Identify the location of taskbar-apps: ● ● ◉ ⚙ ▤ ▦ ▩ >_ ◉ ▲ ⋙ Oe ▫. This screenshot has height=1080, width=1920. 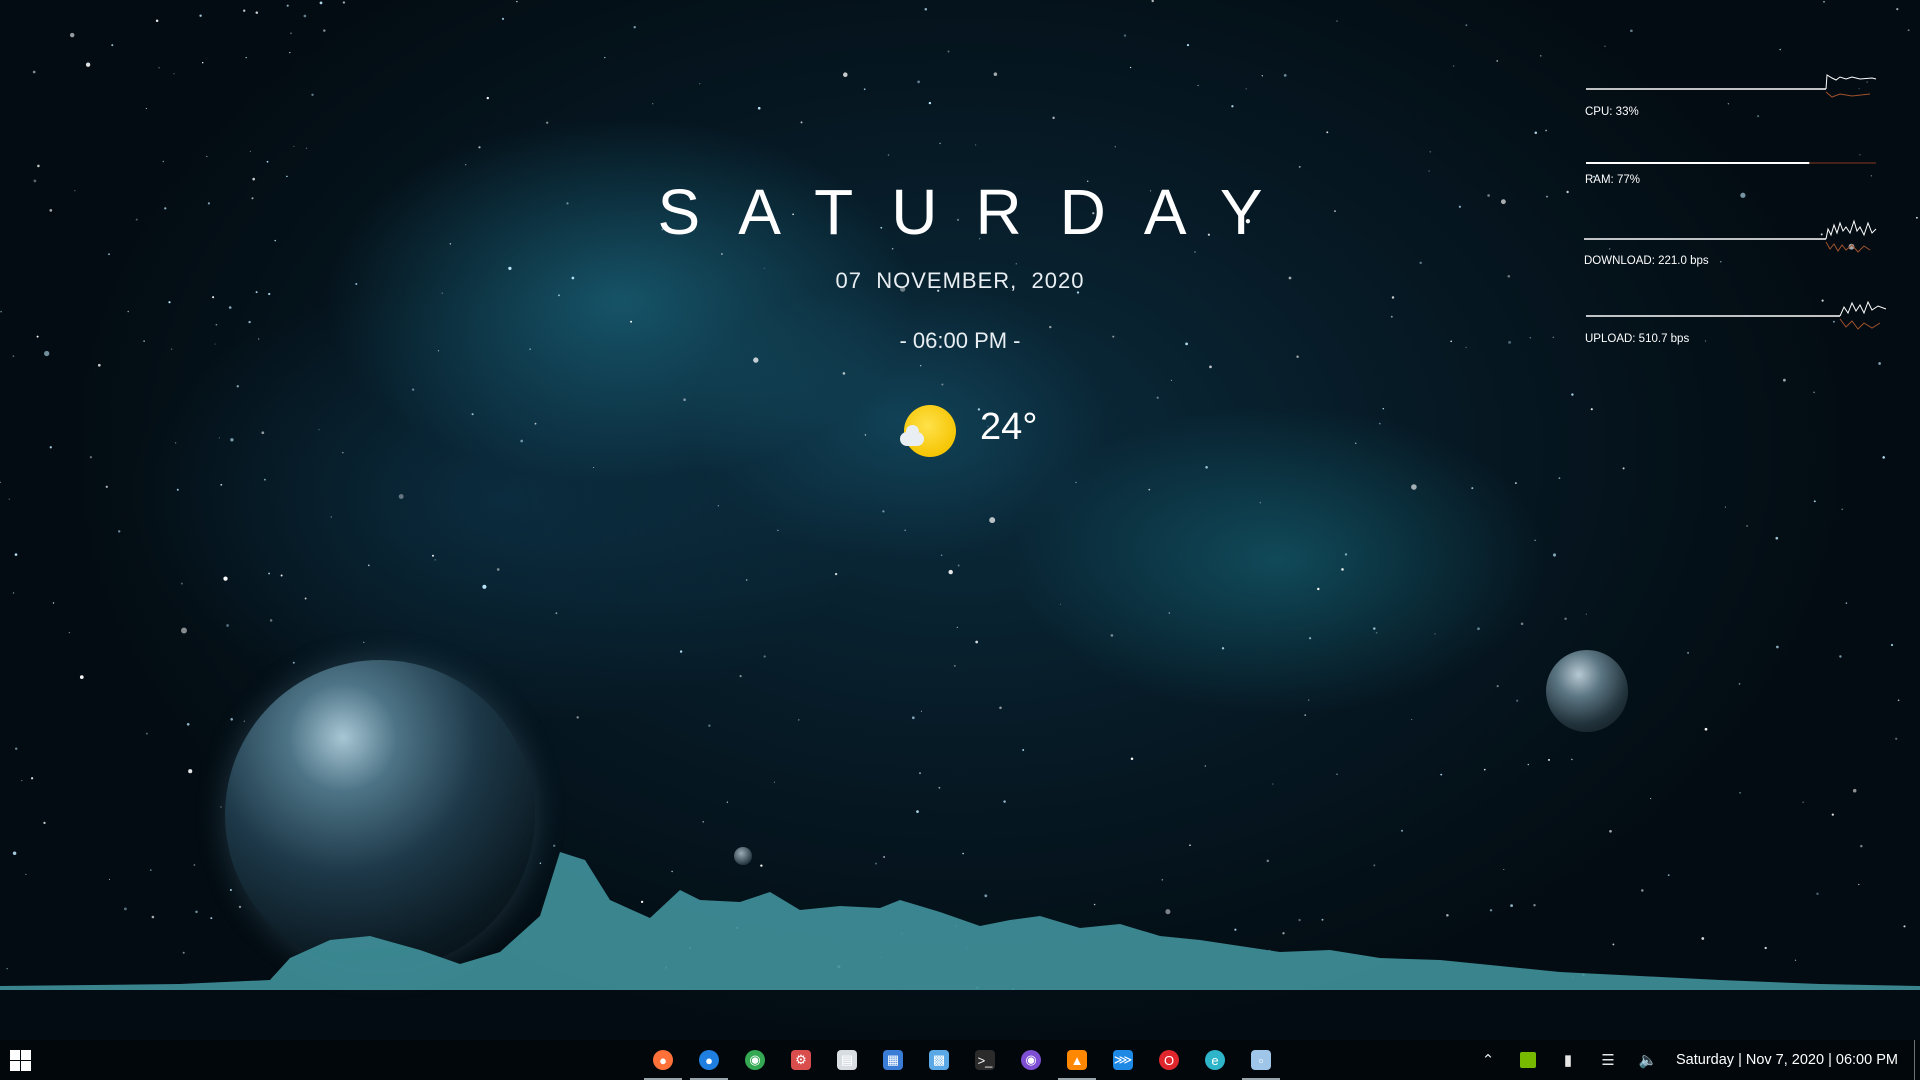
(962, 1060).